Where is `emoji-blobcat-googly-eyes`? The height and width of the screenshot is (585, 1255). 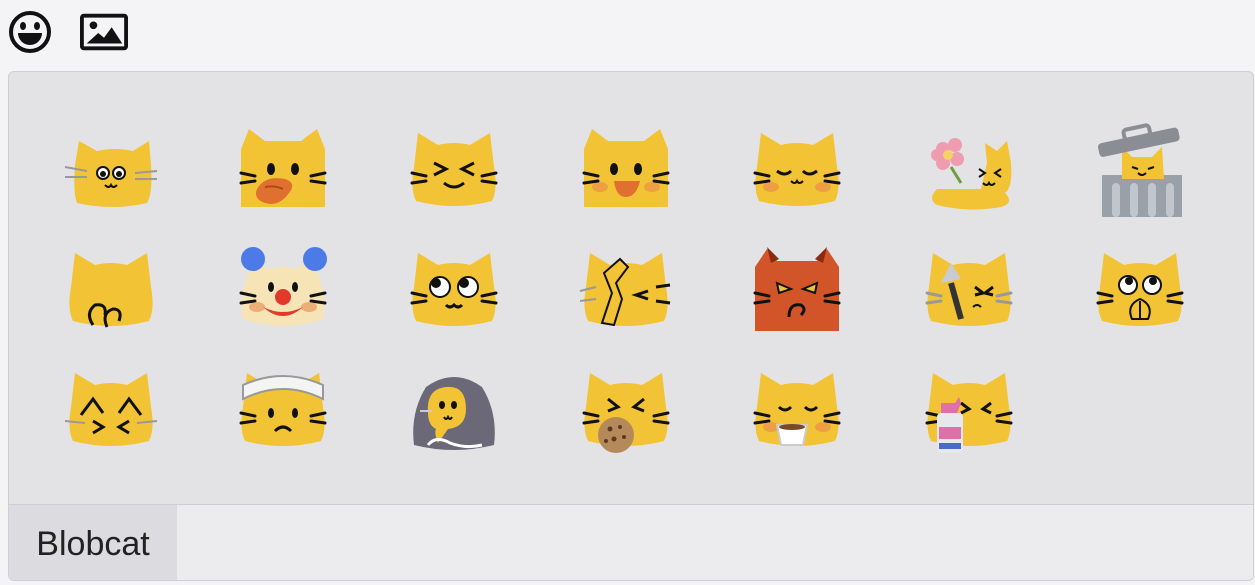
emoji-blobcat-googly-eyes is located at coordinates (454, 291).